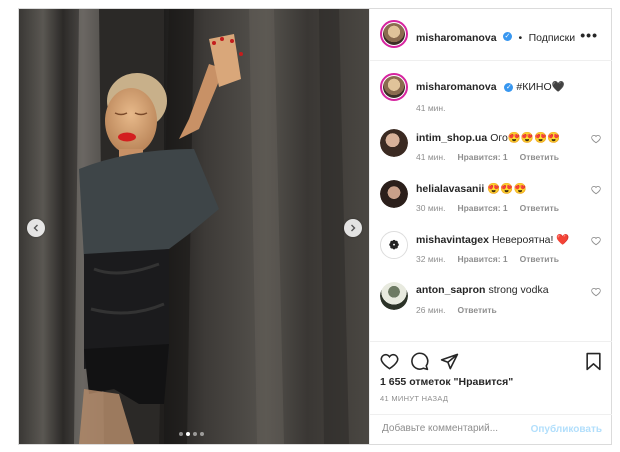 The width and height of the screenshot is (620, 452). What do you see at coordinates (518, 290) in the screenshot?
I see `comment-text: strong vodka` at bounding box center [518, 290].